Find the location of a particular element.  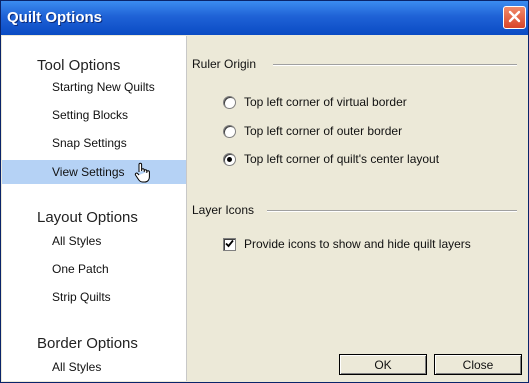

sidebar-item-all-styles: All Styles is located at coordinates (94, 241).